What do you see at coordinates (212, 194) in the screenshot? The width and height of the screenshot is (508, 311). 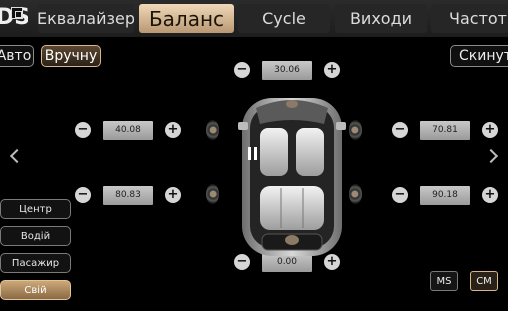 I see `rear-left-speaker-icon` at bounding box center [212, 194].